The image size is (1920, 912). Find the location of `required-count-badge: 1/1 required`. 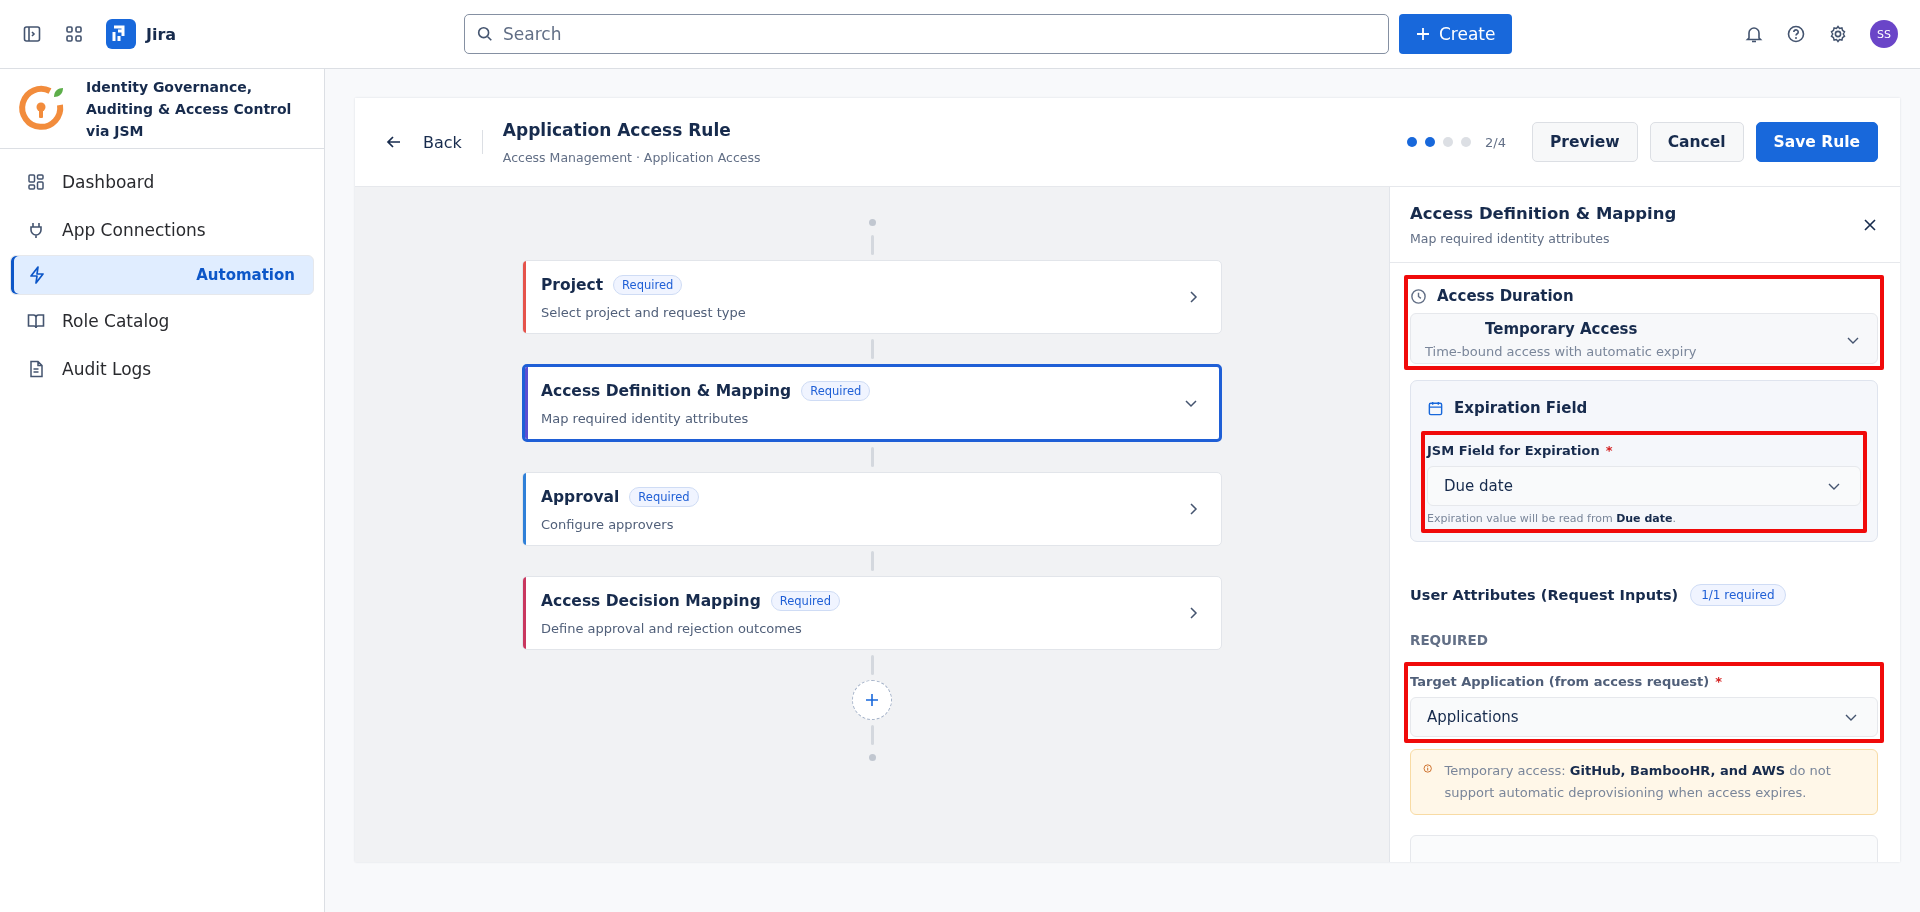

required-count-badge: 1/1 required is located at coordinates (1738, 595).